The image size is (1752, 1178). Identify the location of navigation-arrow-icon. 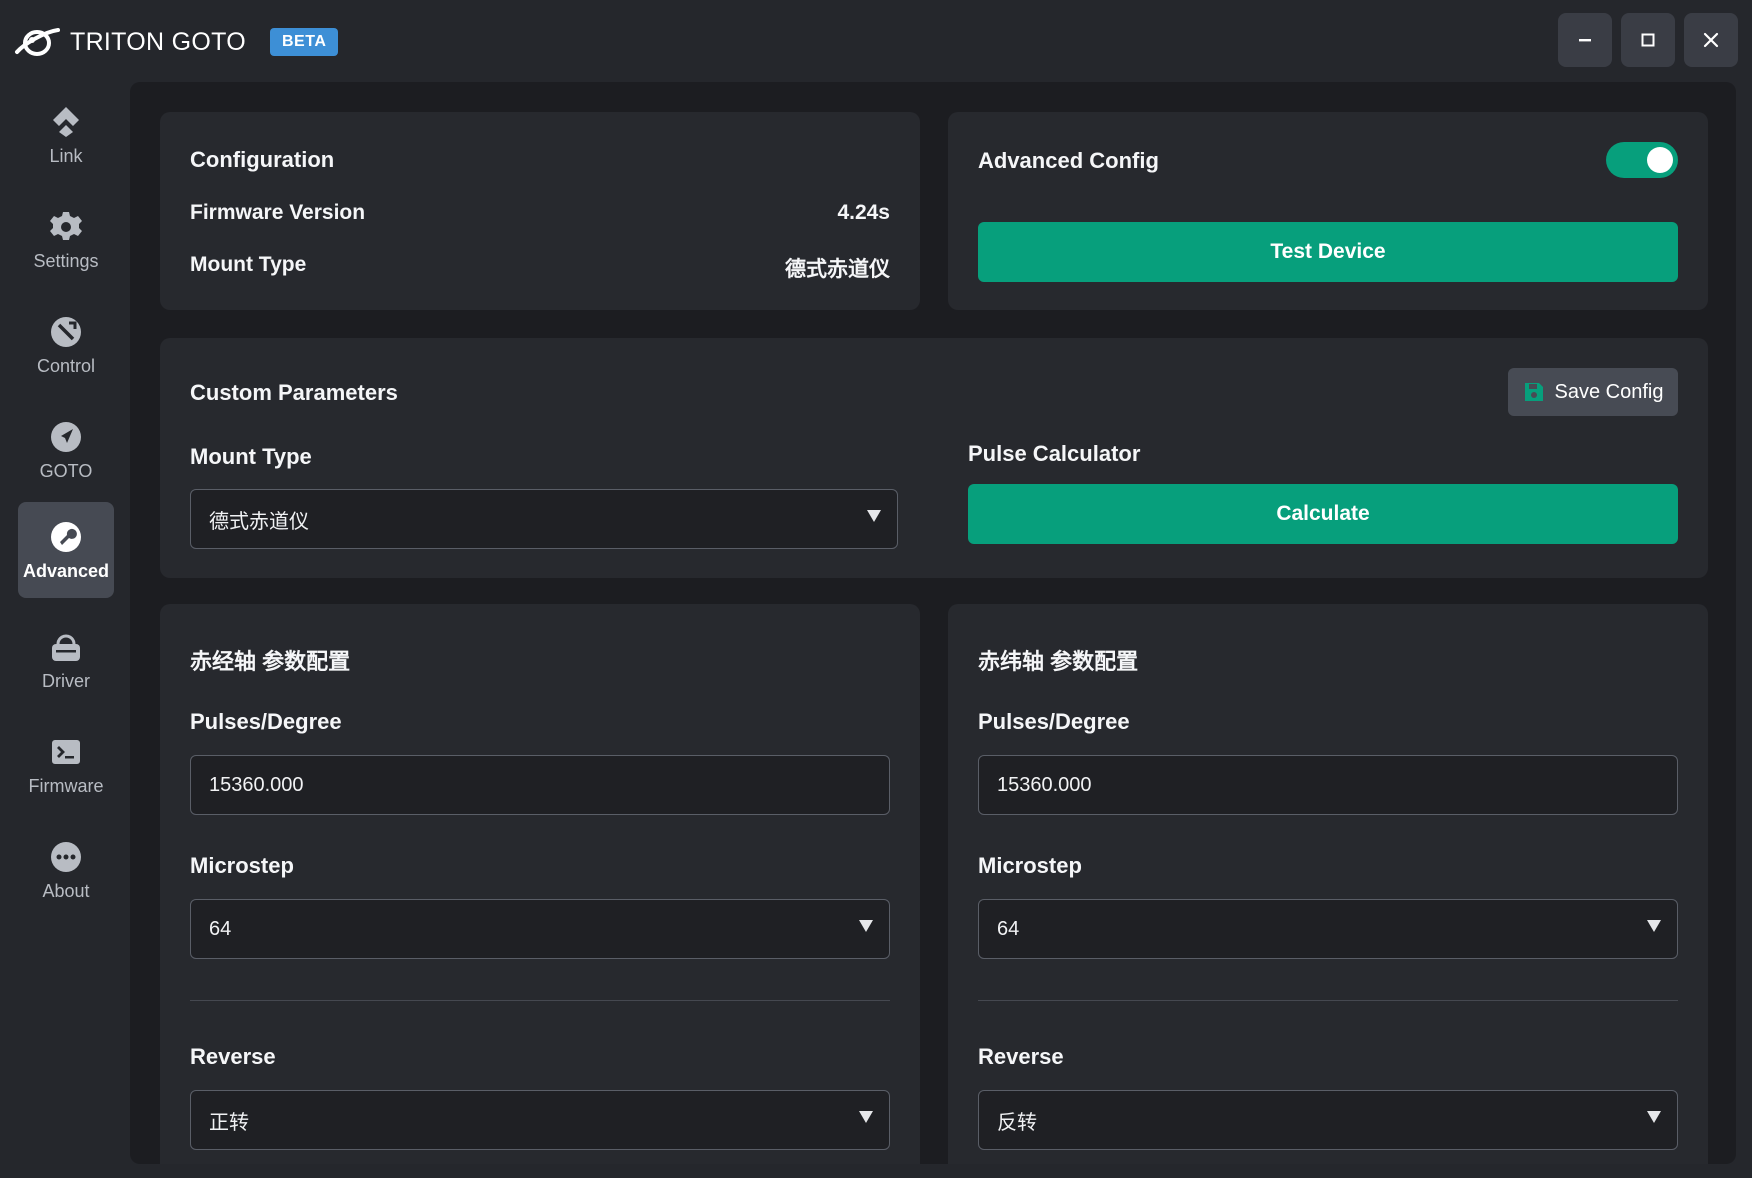
(66, 437).